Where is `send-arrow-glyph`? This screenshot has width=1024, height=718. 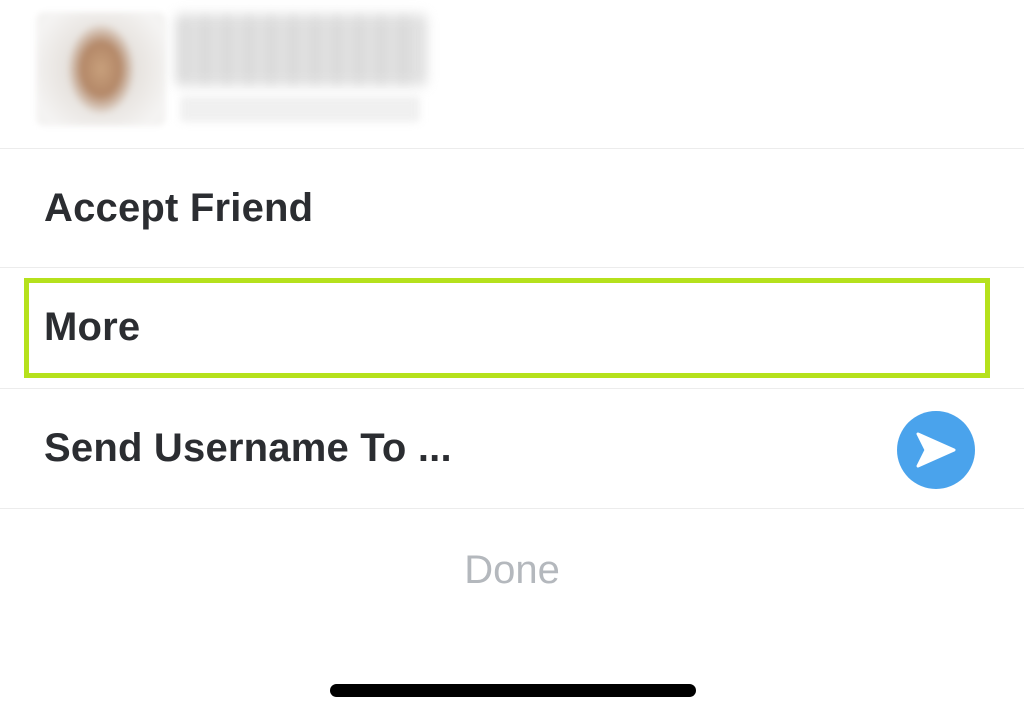
send-arrow-glyph is located at coordinates (936, 450).